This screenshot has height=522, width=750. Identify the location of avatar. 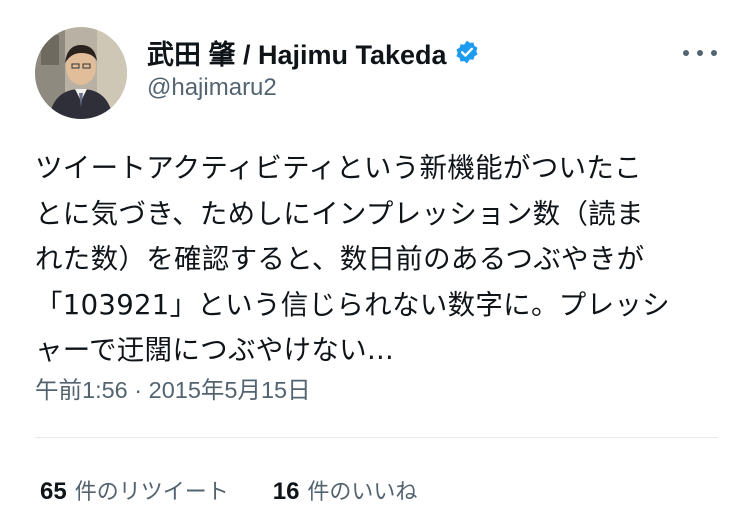
(81, 73).